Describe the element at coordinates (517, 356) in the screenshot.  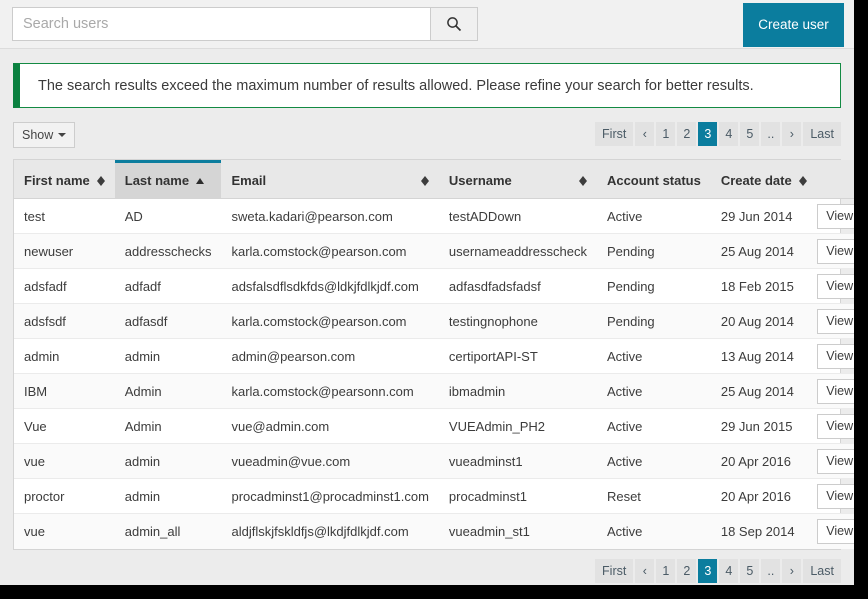
I see `cell-username: certiportAPI-ST` at that location.